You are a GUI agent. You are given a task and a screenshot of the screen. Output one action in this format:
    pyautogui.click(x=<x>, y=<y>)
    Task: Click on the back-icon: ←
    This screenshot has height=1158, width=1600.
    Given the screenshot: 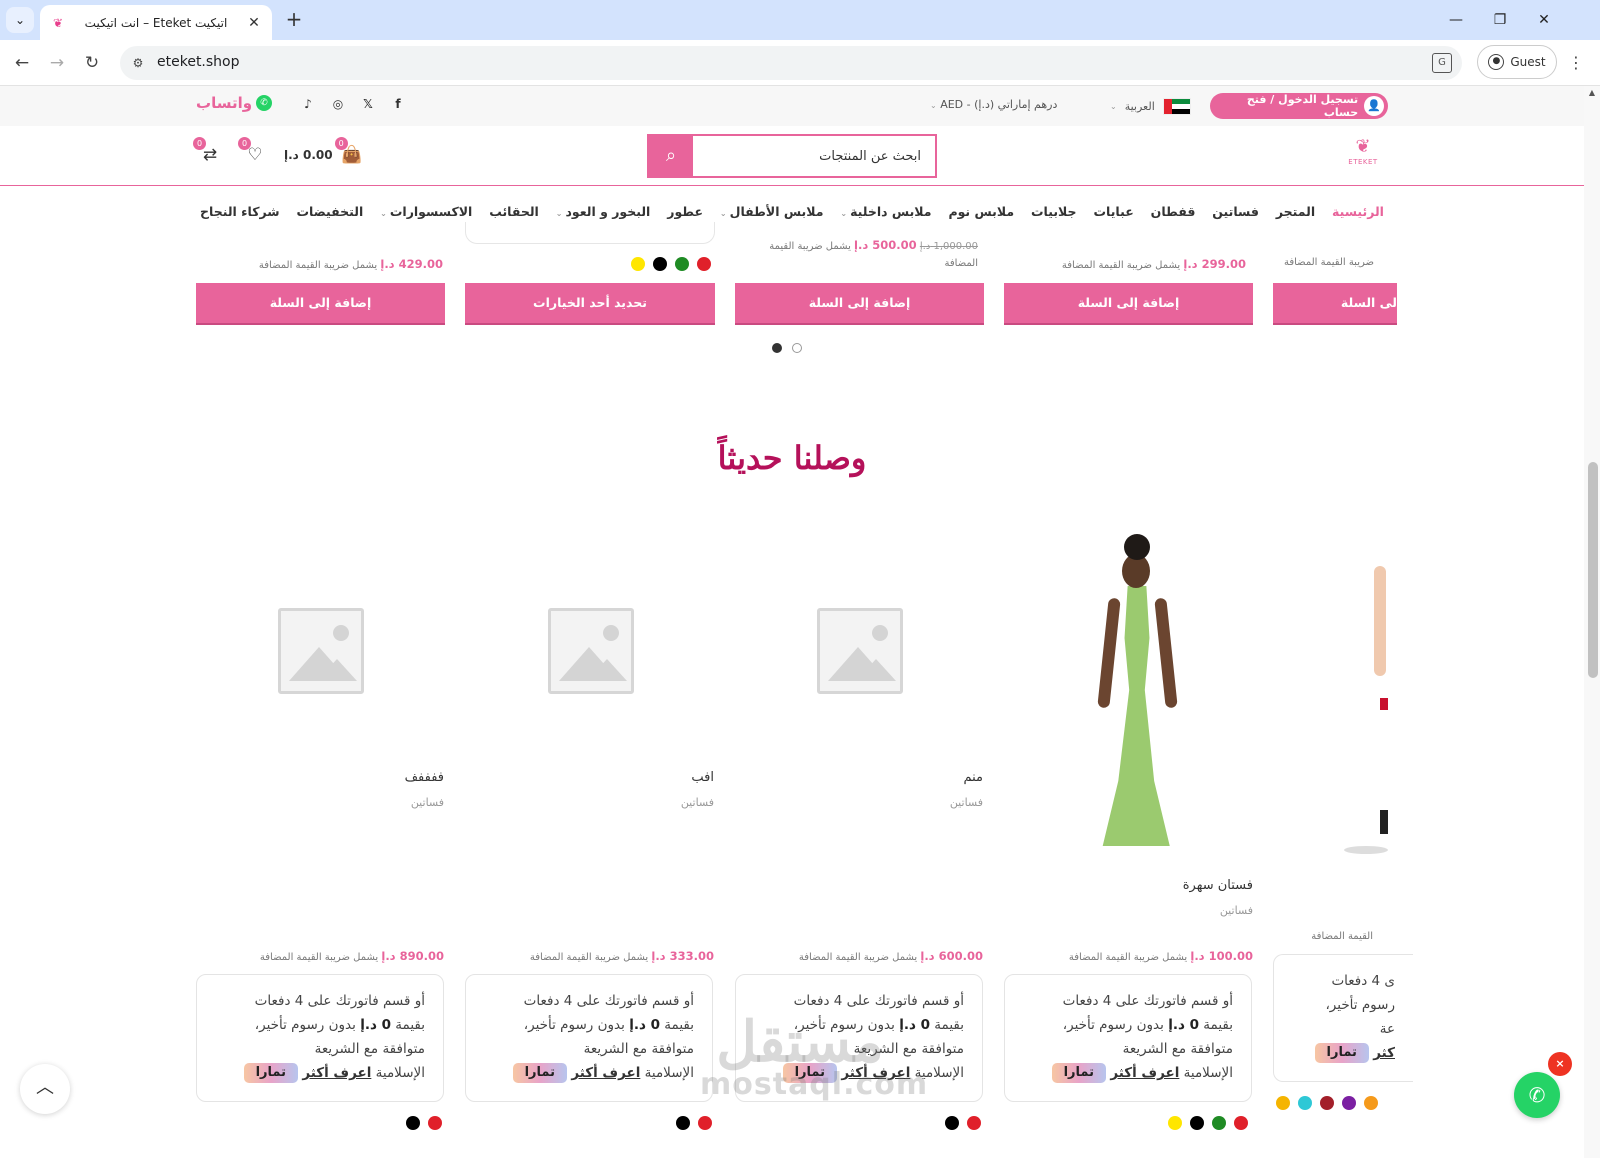 What is the action you would take?
    pyautogui.click(x=22, y=63)
    